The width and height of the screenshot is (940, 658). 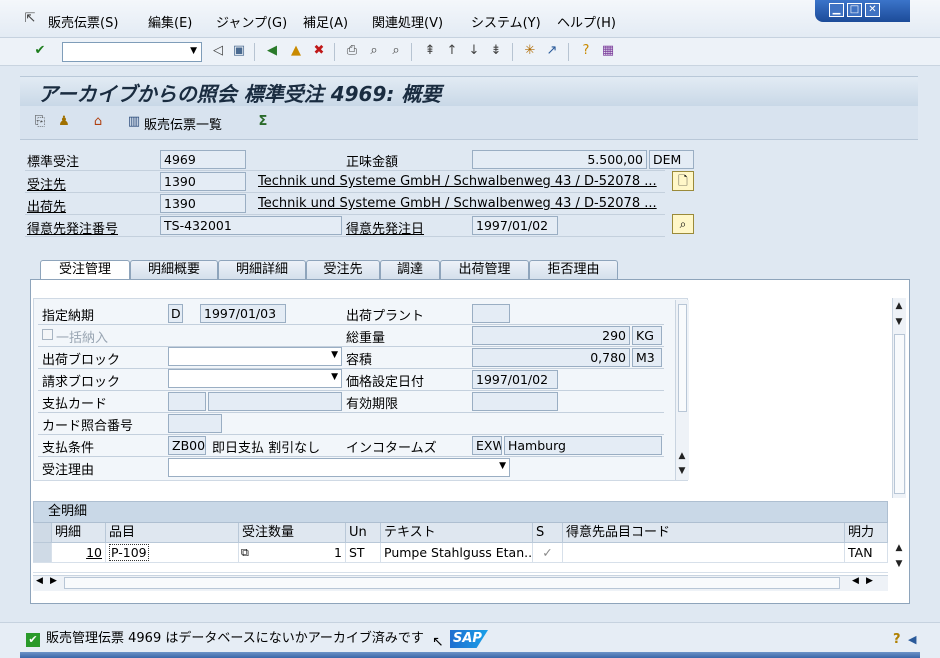 What do you see at coordinates (275, 401) in the screenshot?
I see `card-number-field` at bounding box center [275, 401].